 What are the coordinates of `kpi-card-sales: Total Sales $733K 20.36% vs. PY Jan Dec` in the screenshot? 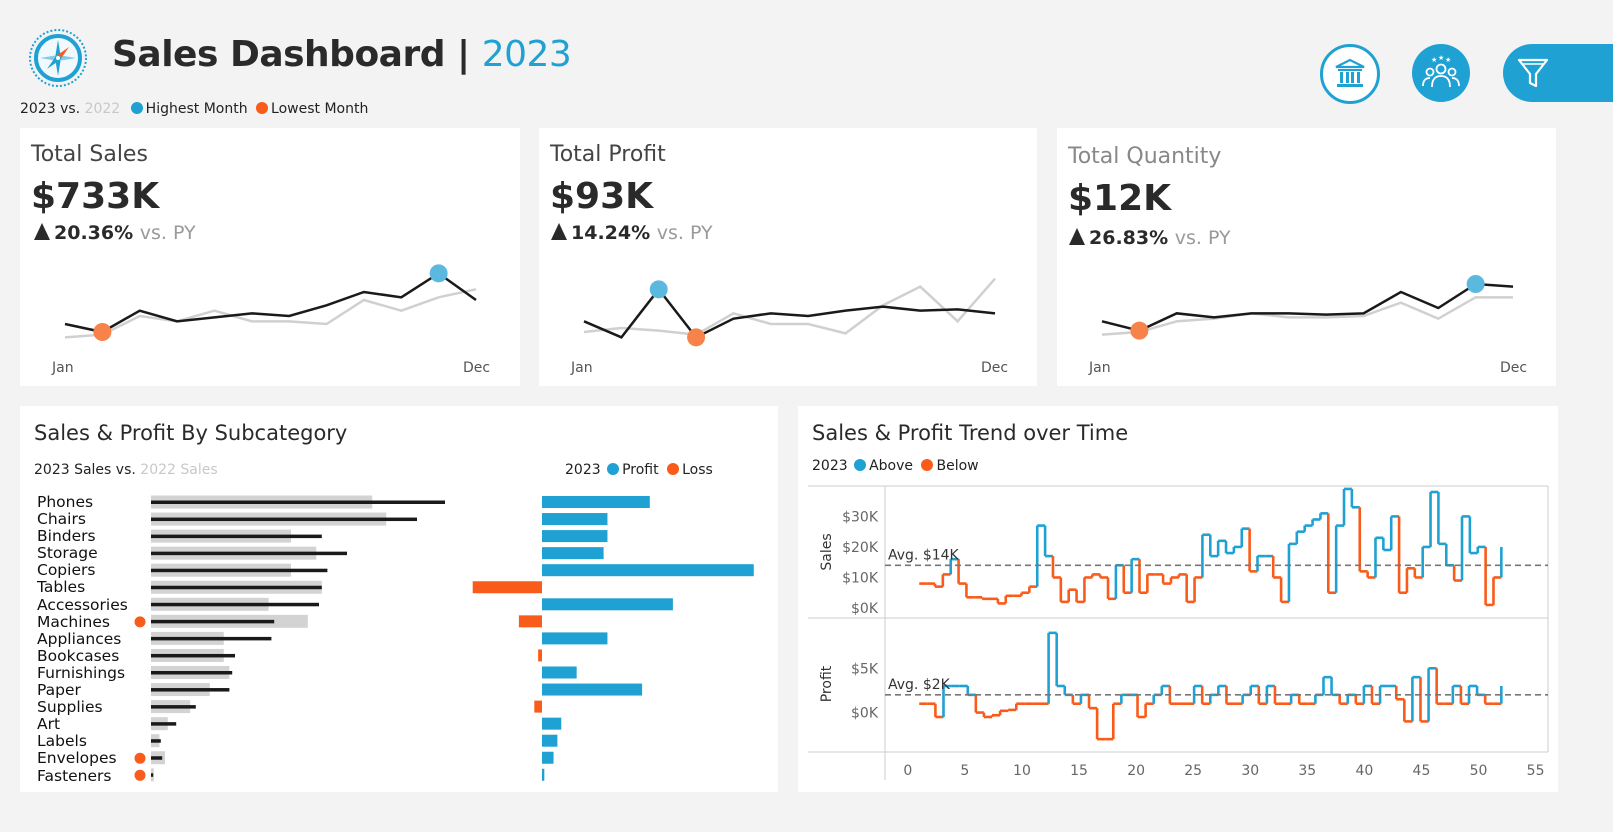 It's located at (270, 257).